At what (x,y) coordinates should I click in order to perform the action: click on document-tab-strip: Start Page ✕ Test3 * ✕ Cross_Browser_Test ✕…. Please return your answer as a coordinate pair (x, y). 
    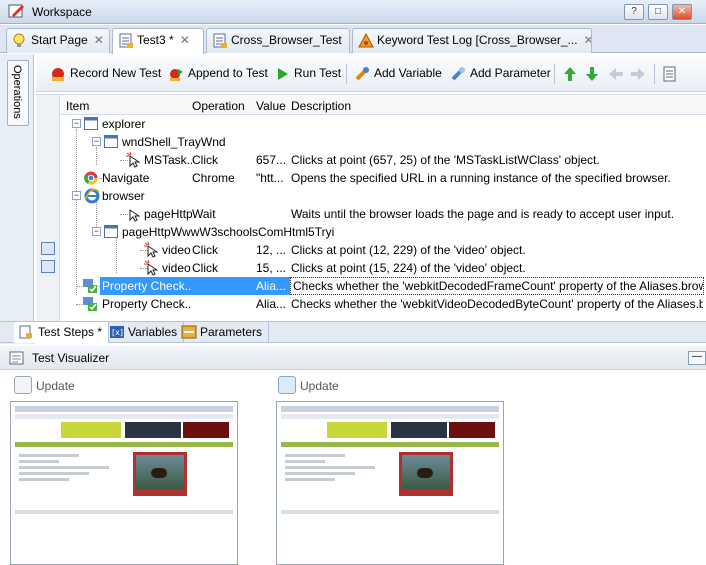
    Looking at the image, I should click on (353, 39).